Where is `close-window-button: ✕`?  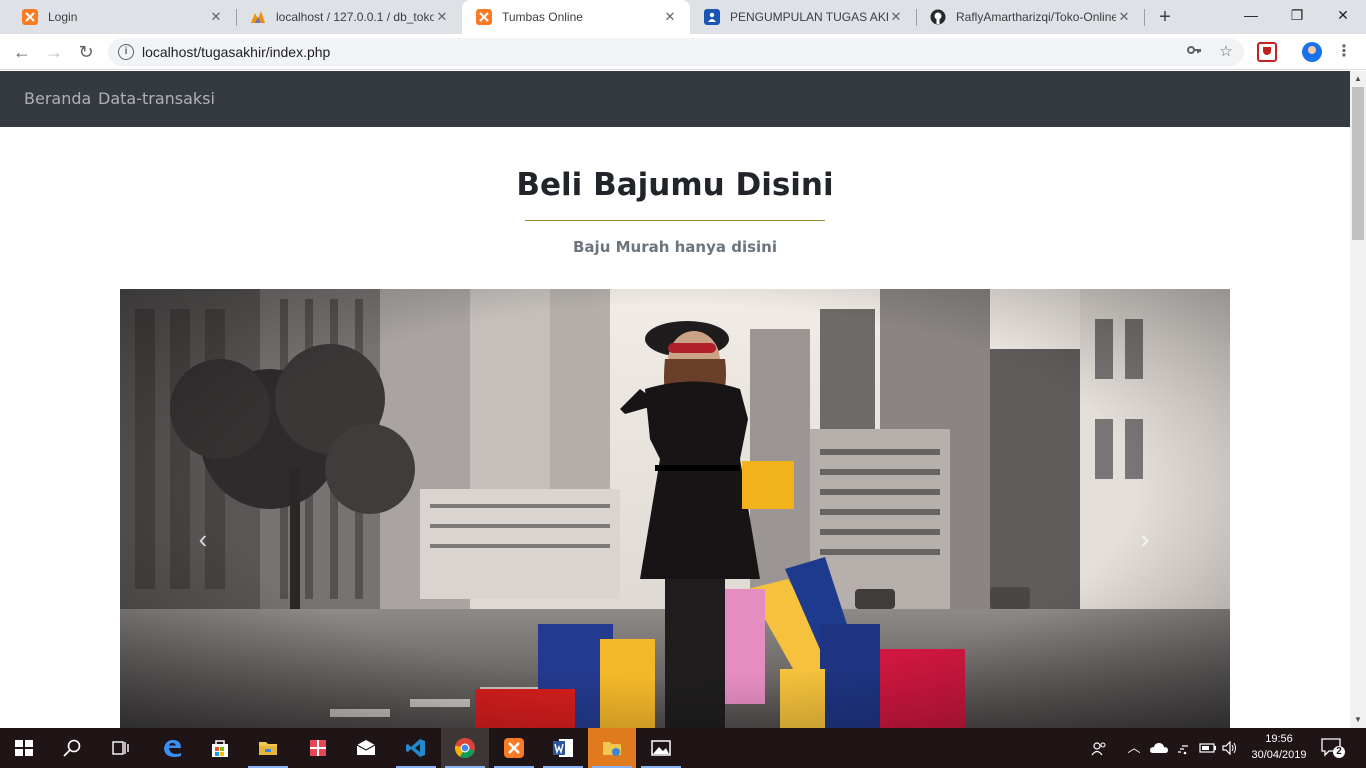
close-window-button: ✕ is located at coordinates (1343, 15).